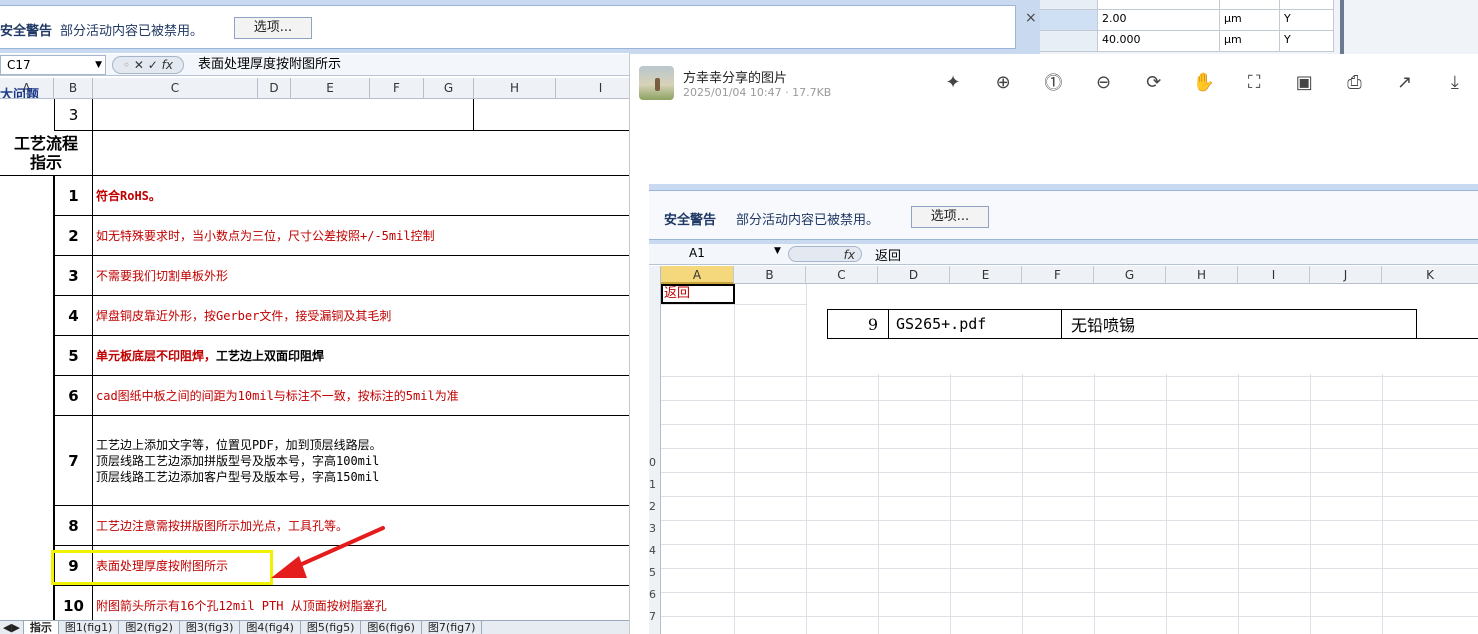 This screenshot has height=634, width=1478. Describe the element at coordinates (975, 324) in the screenshot. I see `inner-row-file: GS265+.pdf` at that location.